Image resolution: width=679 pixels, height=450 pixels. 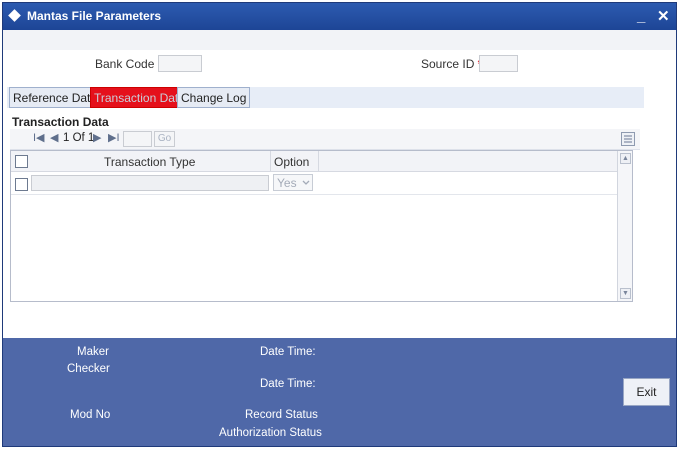 I want to click on go-button: Go, so click(x=164, y=139).